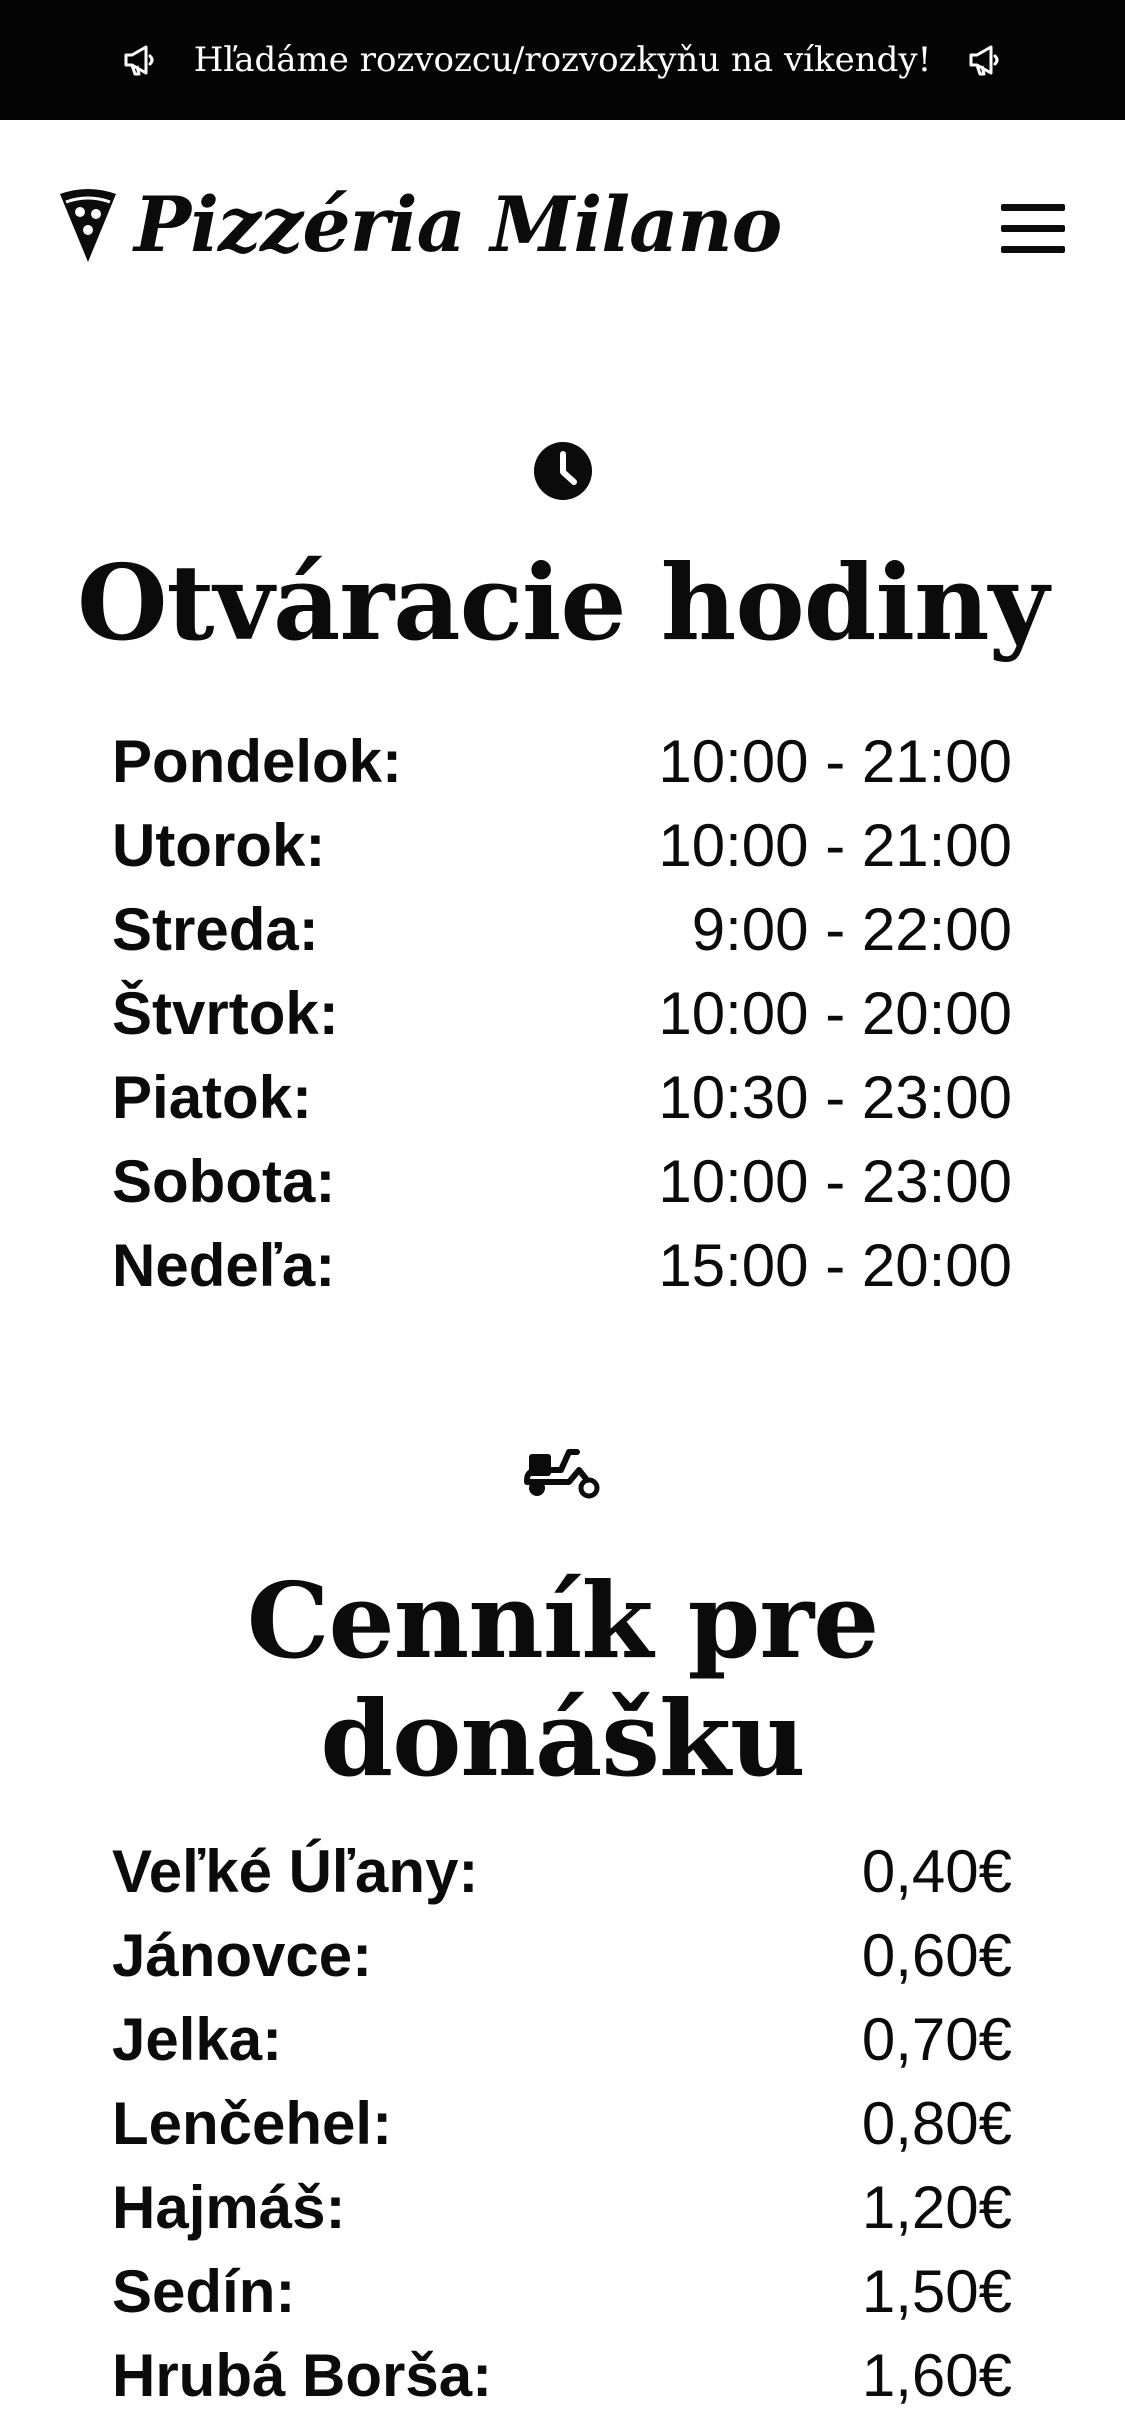  Describe the element at coordinates (204, 2291) in the screenshot. I see `place-label: Sedín:` at that location.